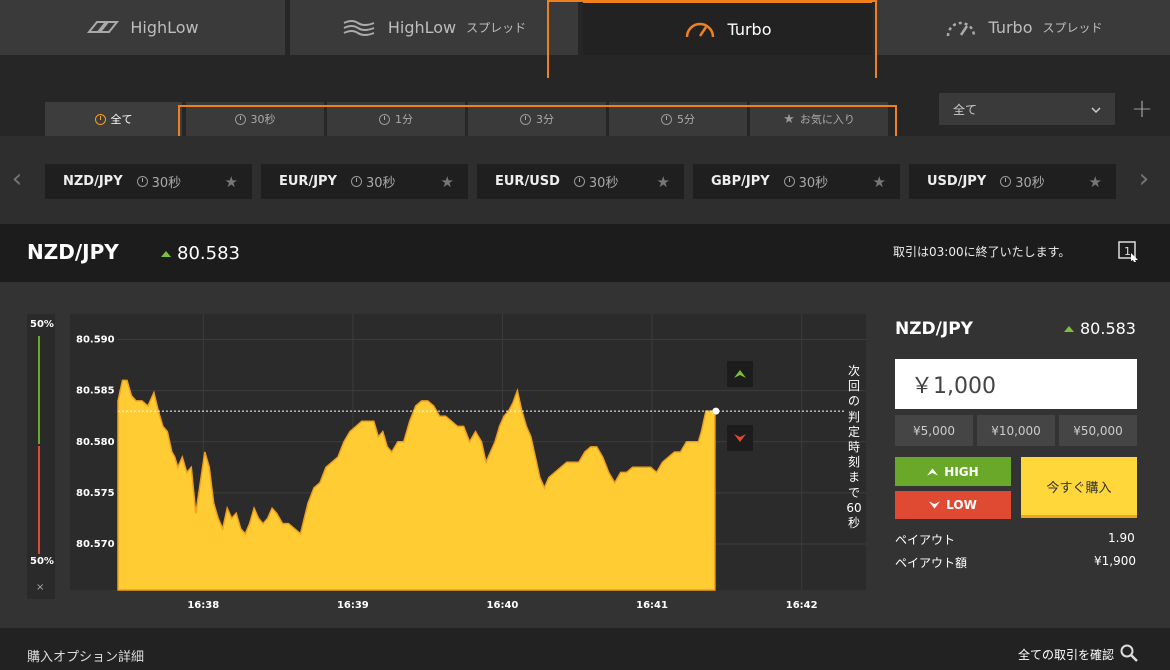  Describe the element at coordinates (931, 563) in the screenshot. I see `payout-amount-label: ペイアウト額` at that location.